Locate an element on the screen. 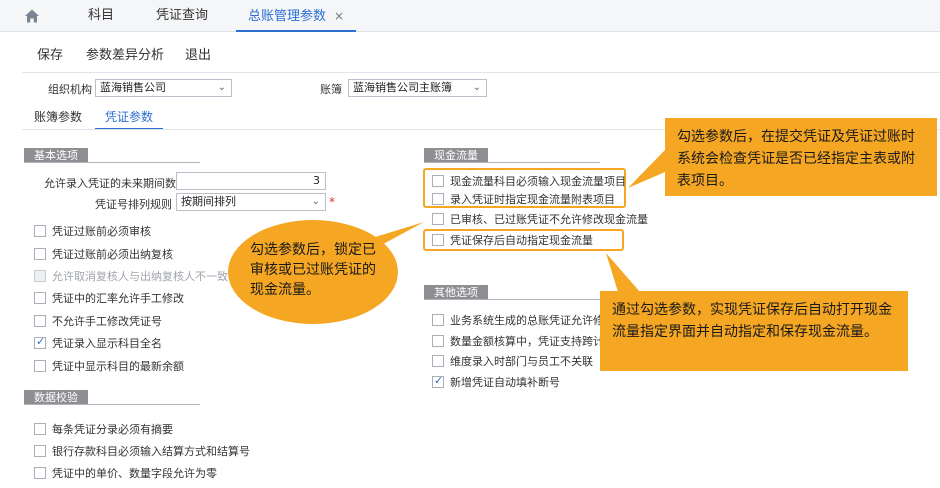 The width and height of the screenshot is (940, 488). callout-text: 通过勾选参数，实现凭证保存后自动打开现金流量指定界面并自动指定和保存现金流量。 is located at coordinates (752, 321).